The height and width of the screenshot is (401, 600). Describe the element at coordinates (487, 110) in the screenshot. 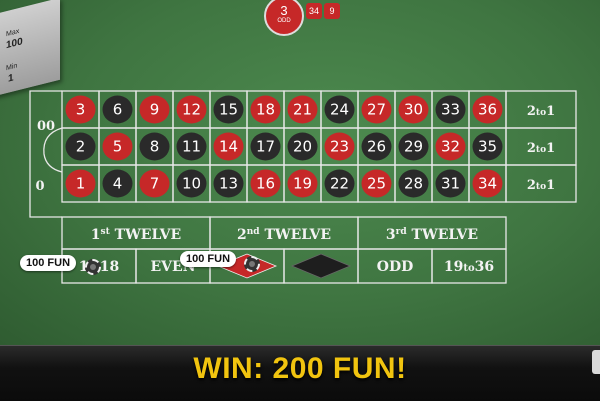

I see `number-label: 36` at that location.